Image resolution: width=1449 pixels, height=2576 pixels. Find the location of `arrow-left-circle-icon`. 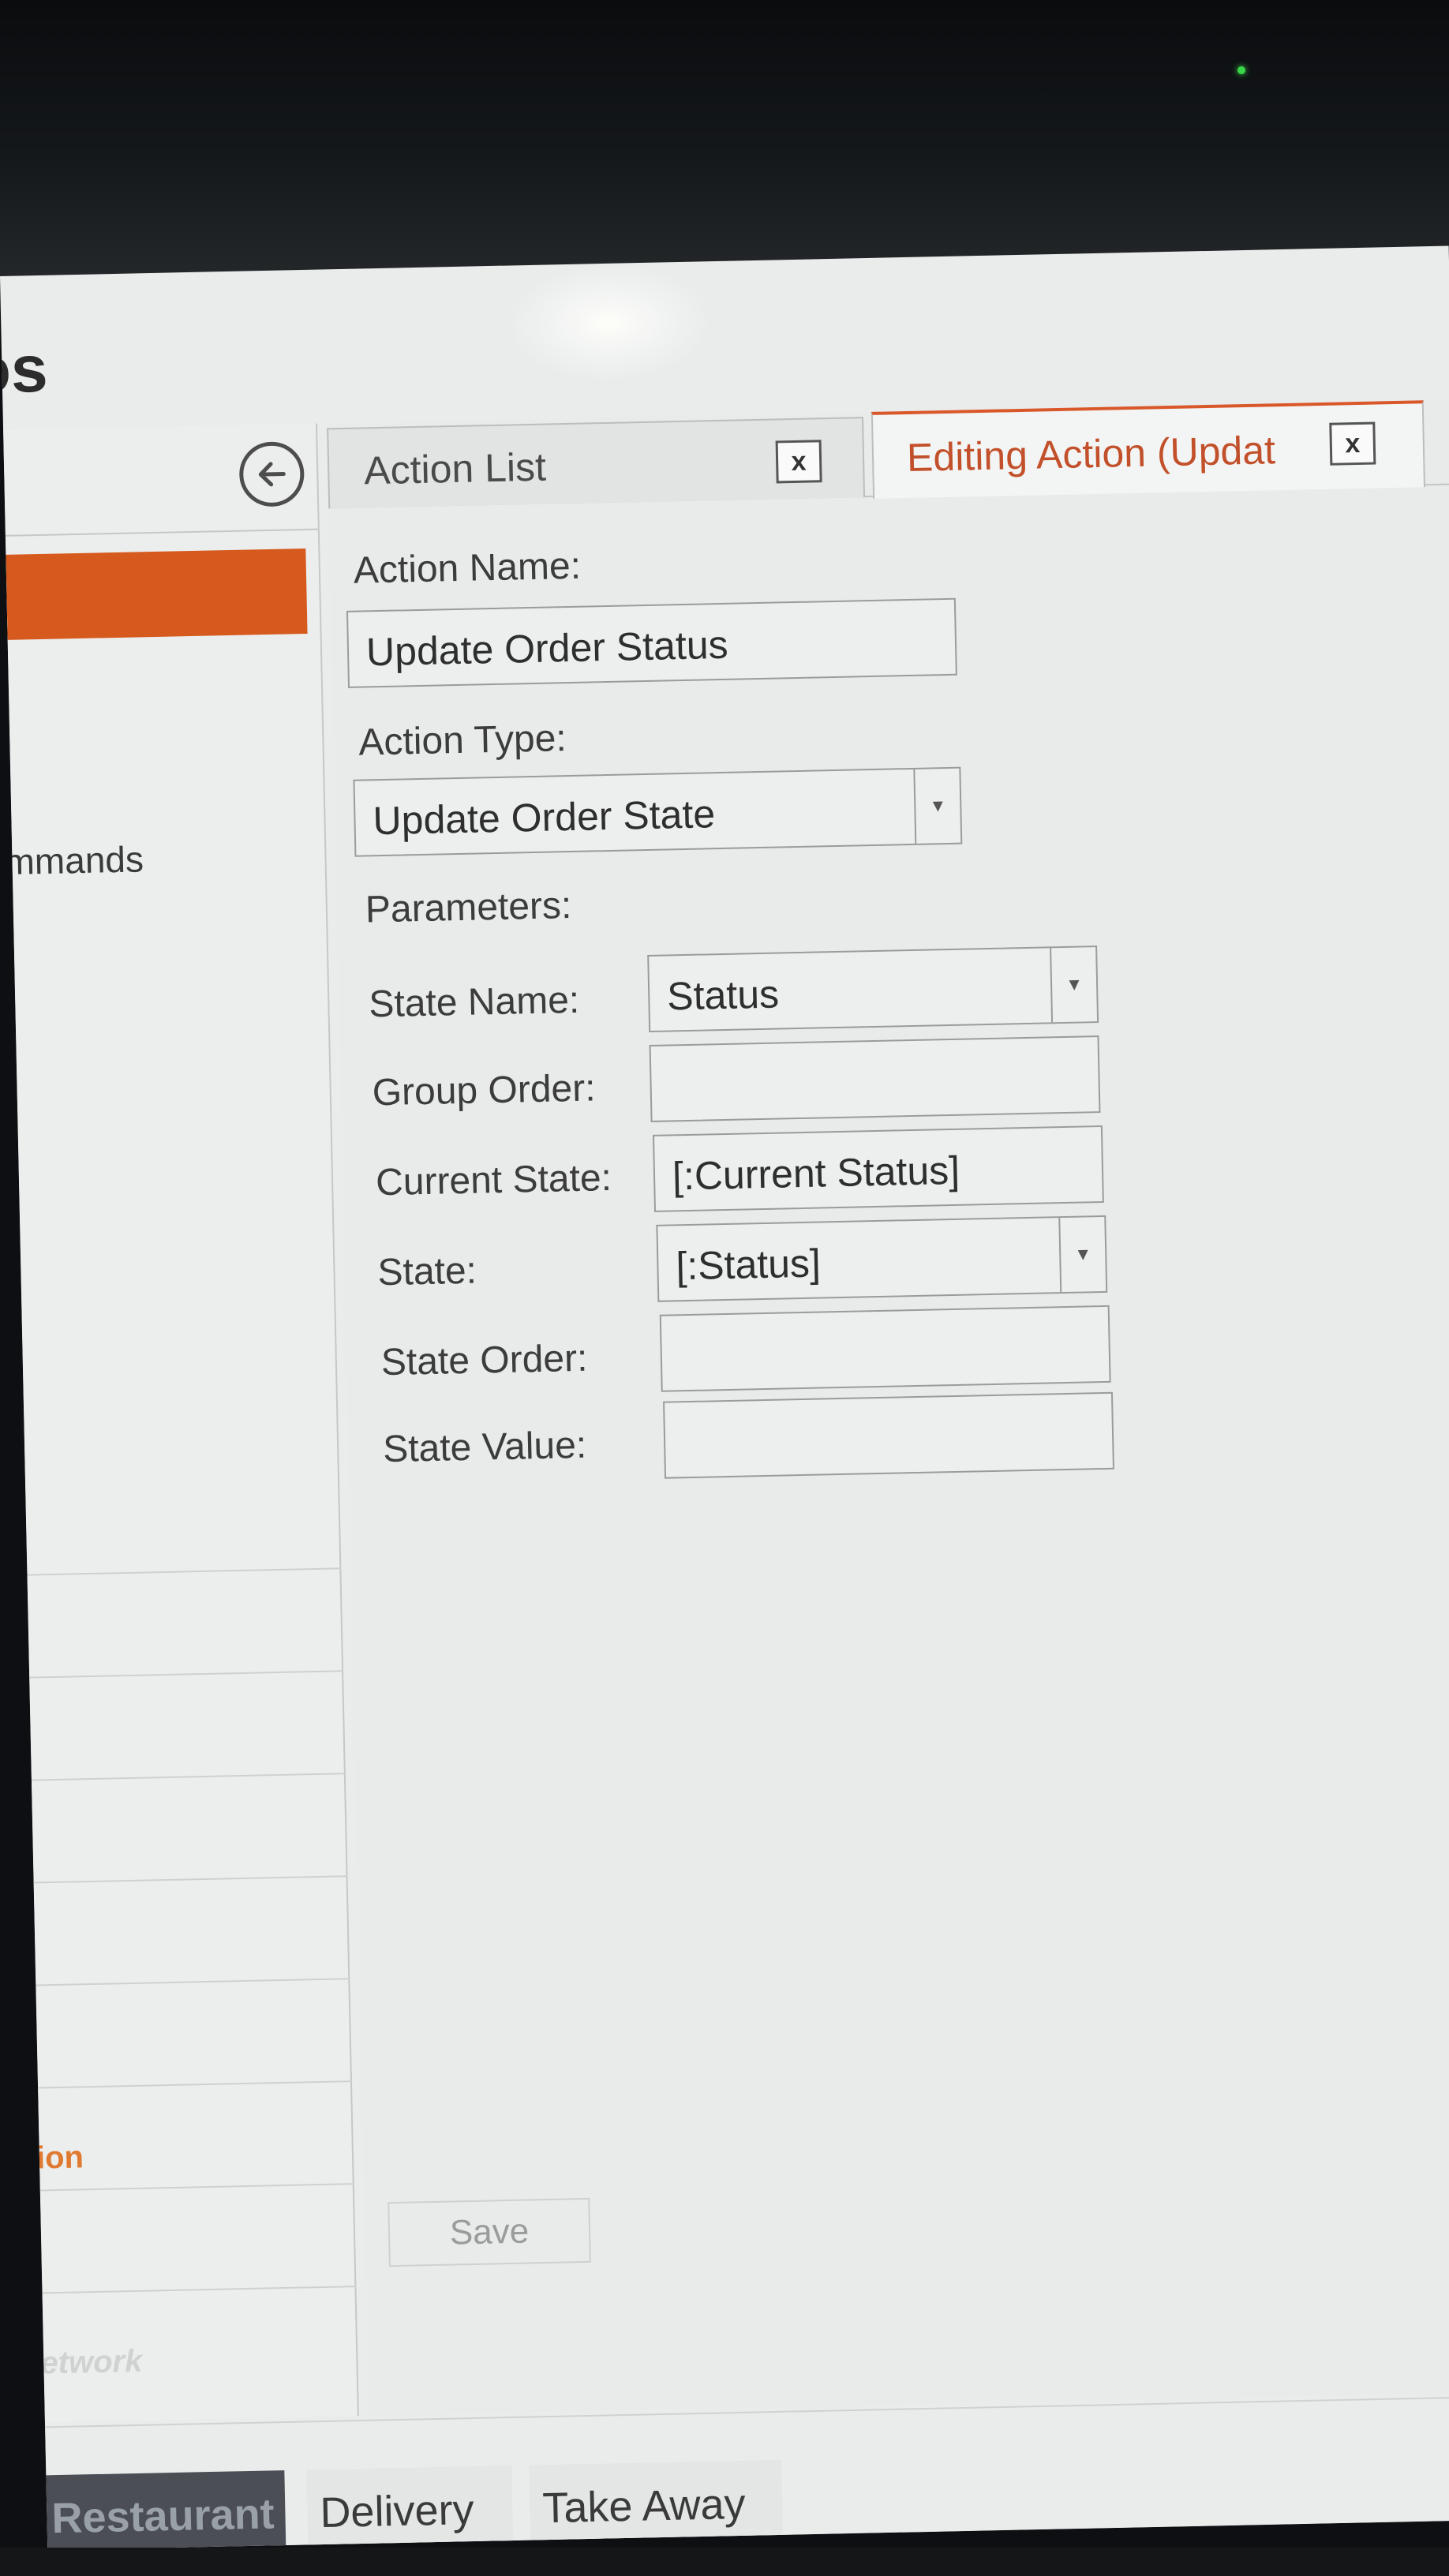

arrow-left-circle-icon is located at coordinates (272, 474).